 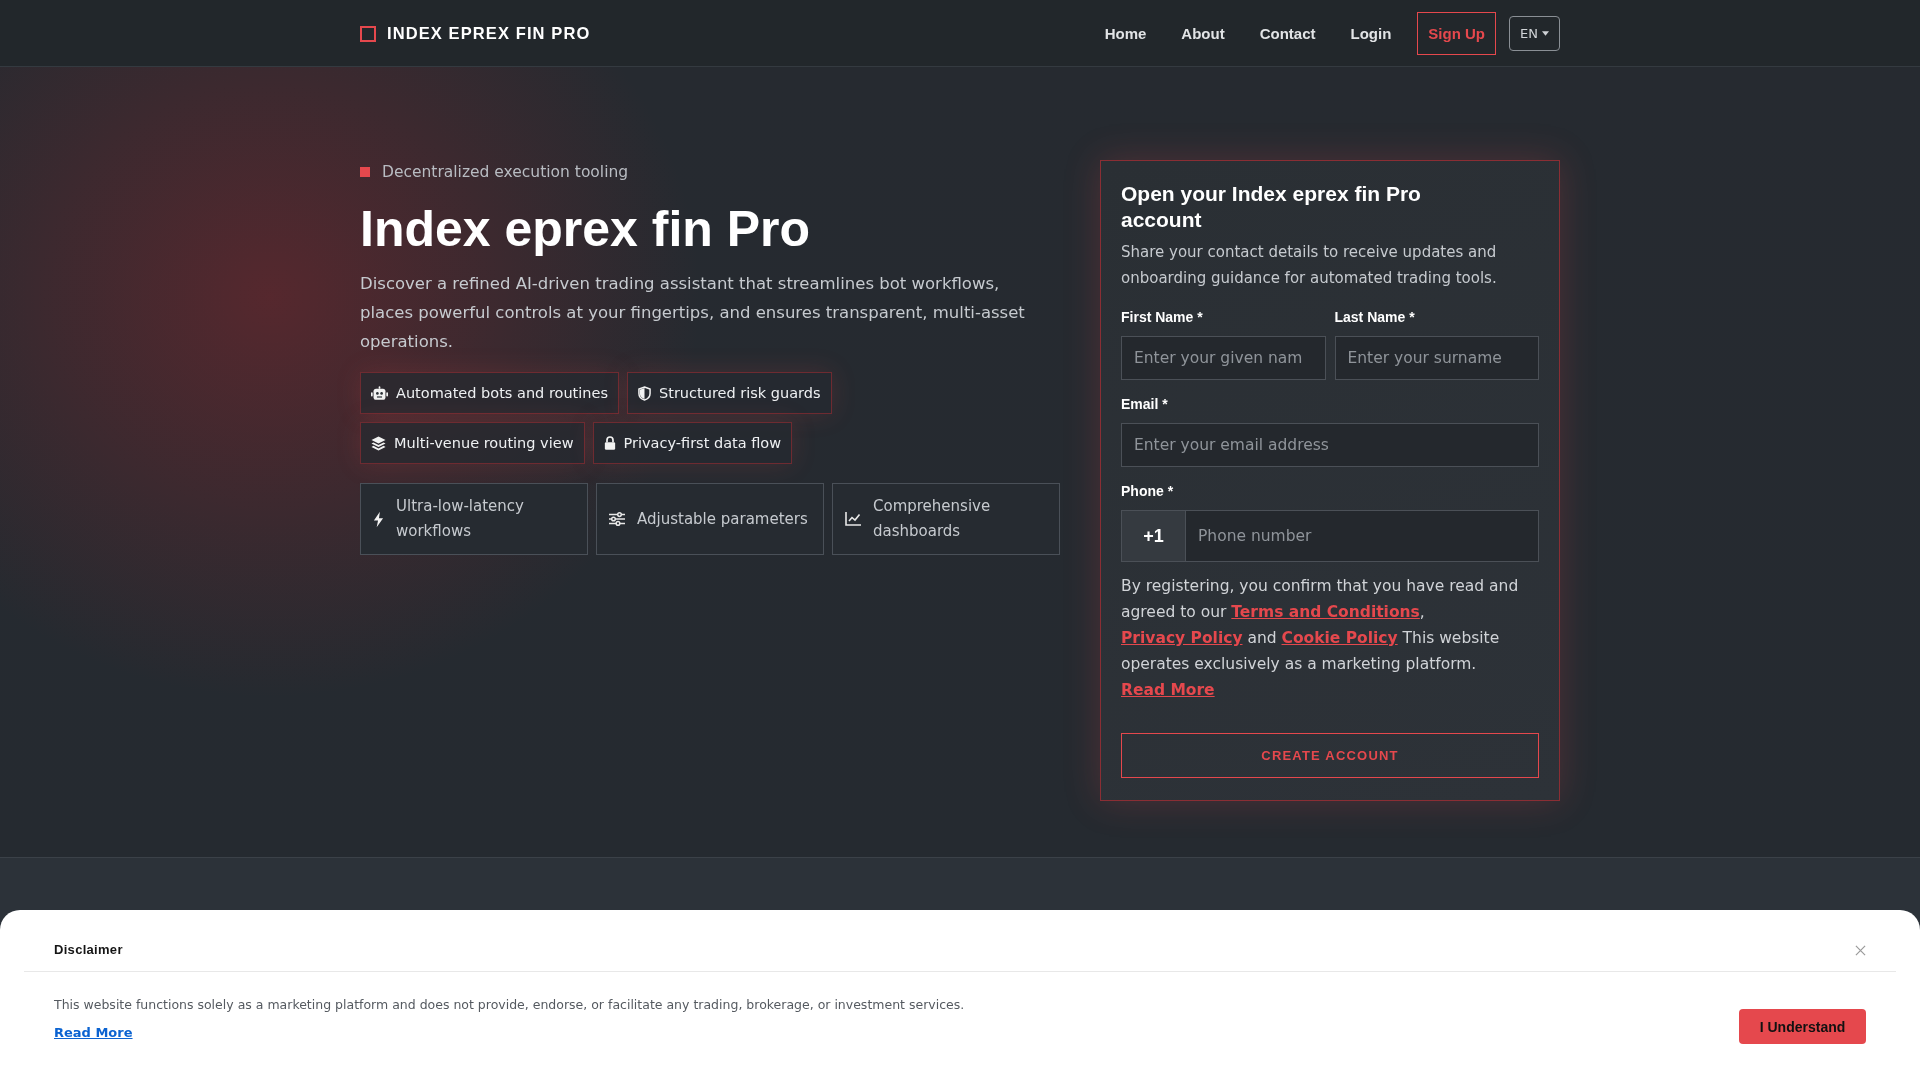 I want to click on chip-label: Privacy-first data flow, so click(x=702, y=443).